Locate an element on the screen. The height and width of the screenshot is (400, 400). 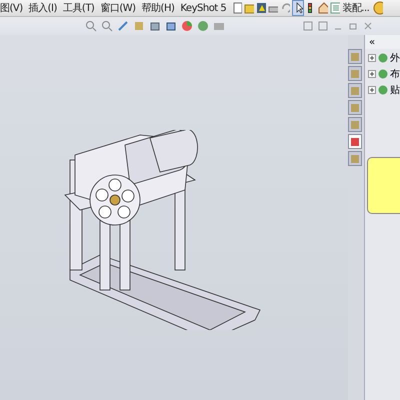
menu-item: 图(V) is located at coordinates (11, 8).